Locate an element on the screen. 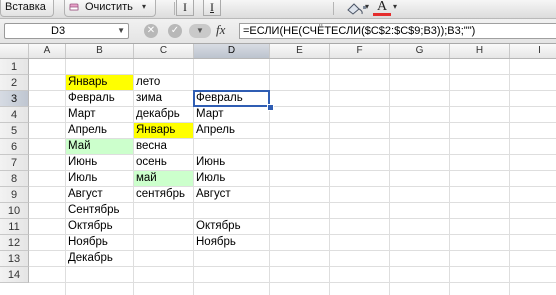  cell-c9: сентябрь is located at coordinates (164, 194).